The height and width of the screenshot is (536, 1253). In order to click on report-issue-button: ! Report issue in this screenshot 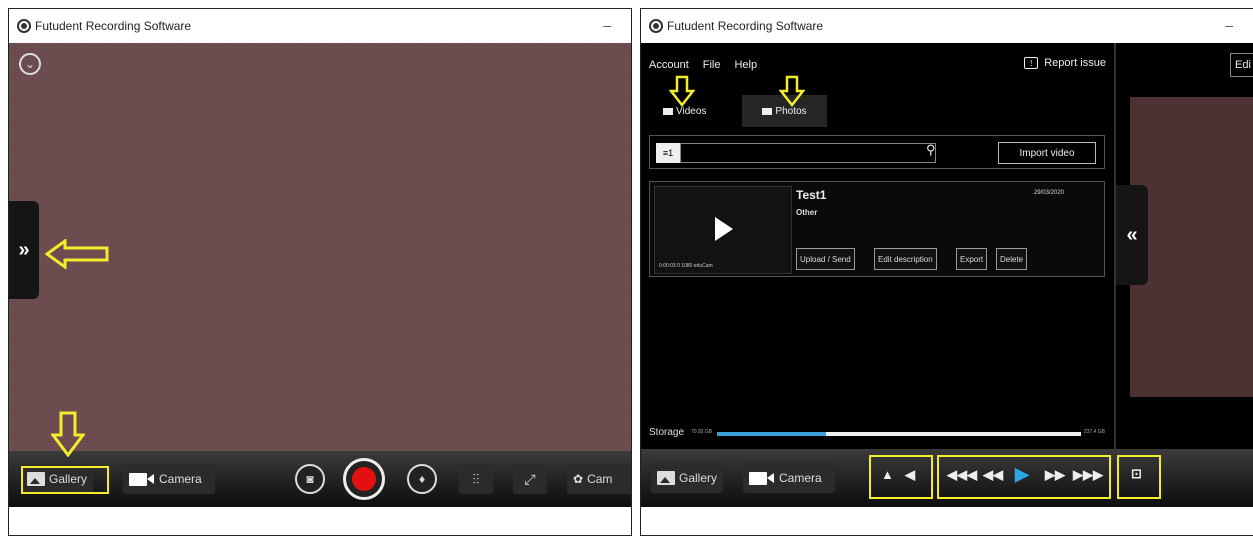, I will do `click(1065, 63)`.